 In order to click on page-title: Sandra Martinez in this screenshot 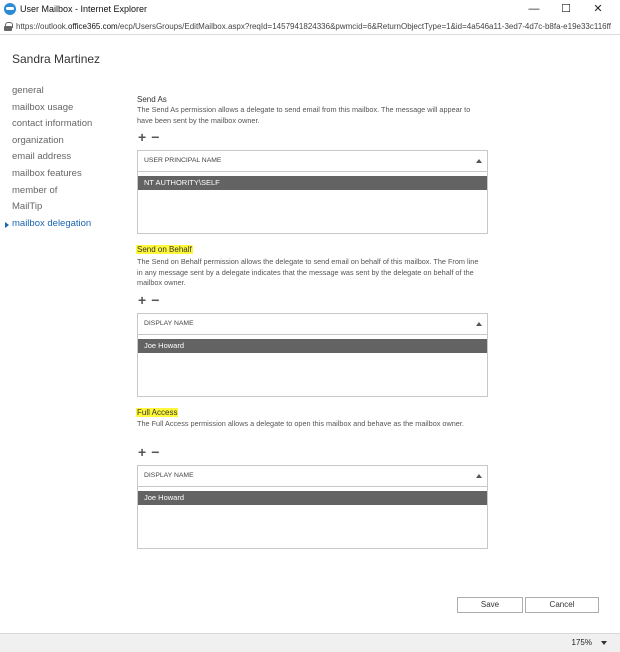, I will do `click(56, 59)`.